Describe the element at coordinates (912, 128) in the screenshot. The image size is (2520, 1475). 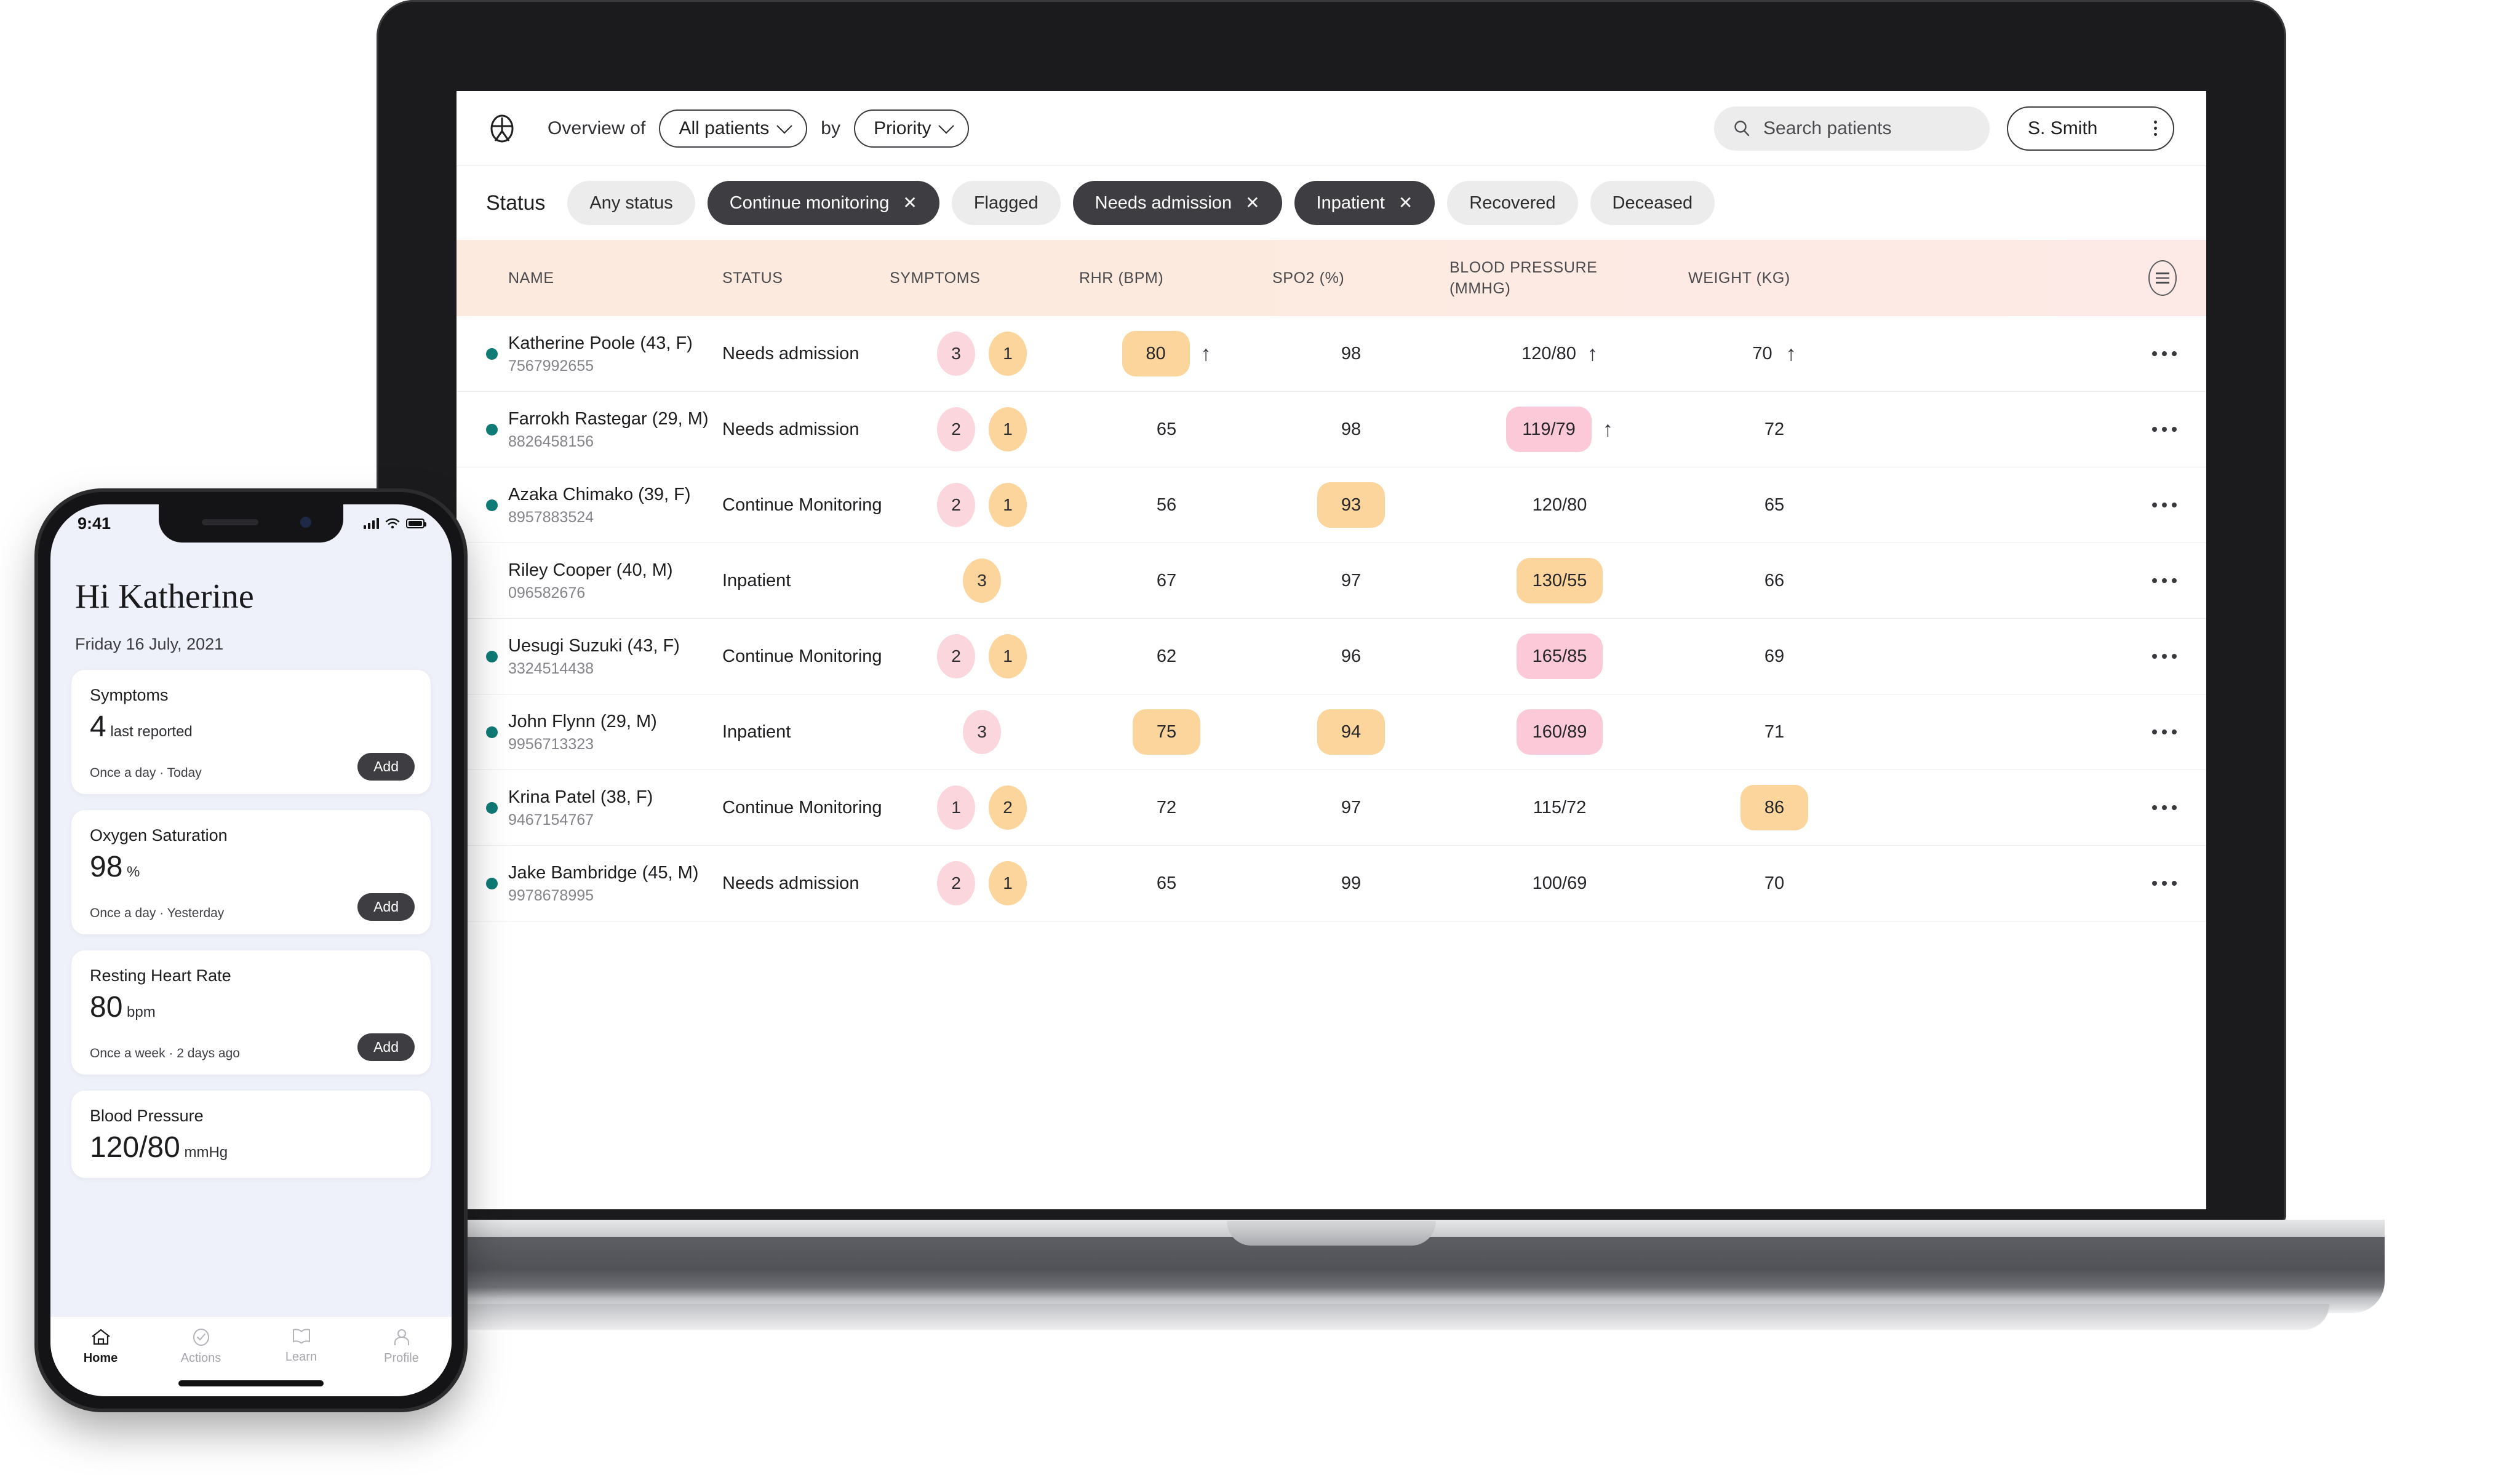
I see `sort-filter-dropdown: Priority` at that location.